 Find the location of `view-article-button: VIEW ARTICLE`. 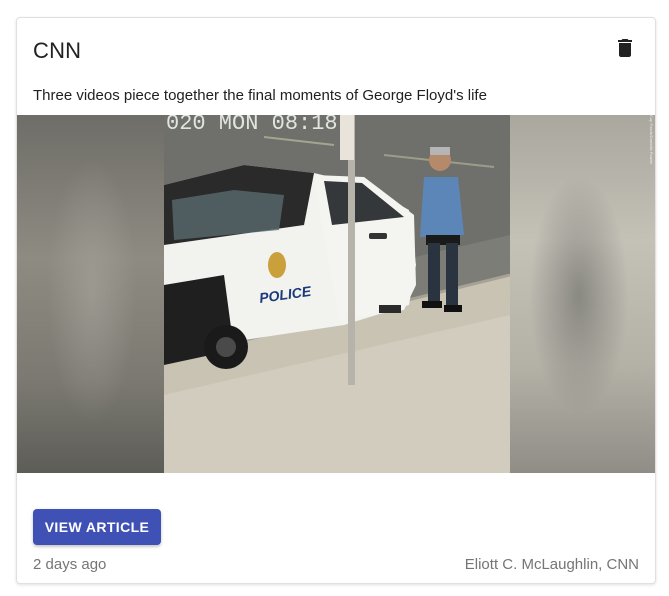

view-article-button: VIEW ARTICLE is located at coordinates (97, 527).